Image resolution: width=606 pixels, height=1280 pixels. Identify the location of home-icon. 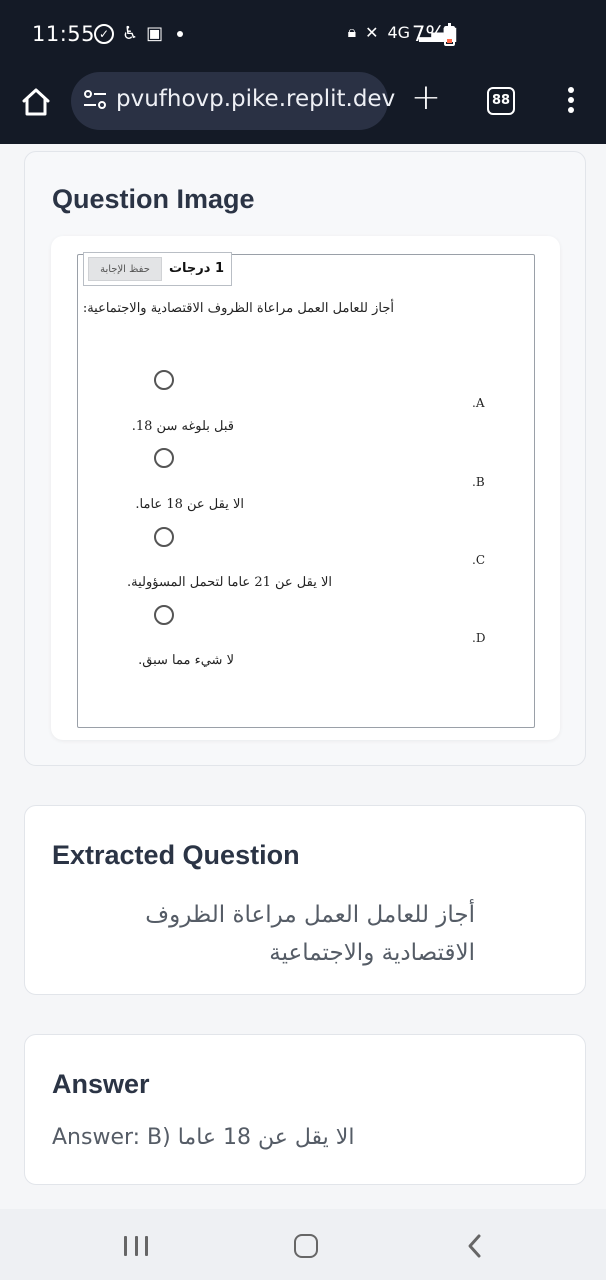
(36, 102).